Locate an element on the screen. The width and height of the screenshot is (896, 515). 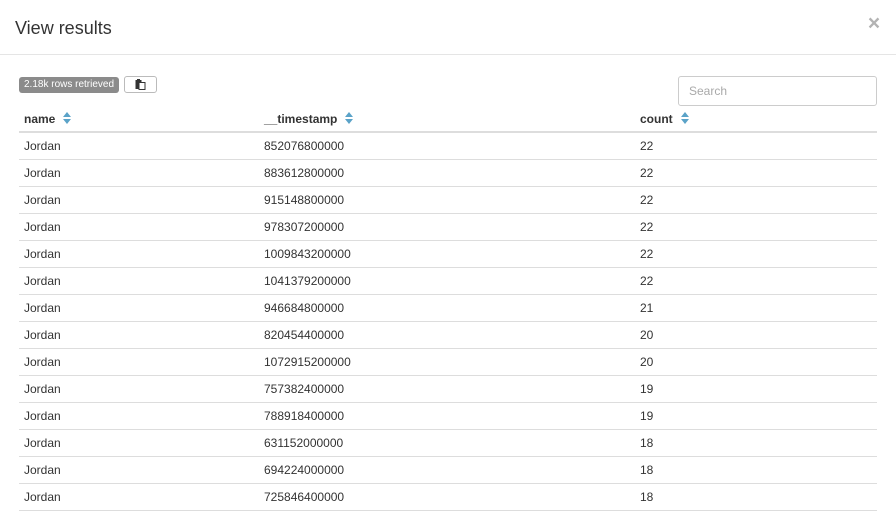
cell-timestamp: 820454400000 is located at coordinates (447, 335).